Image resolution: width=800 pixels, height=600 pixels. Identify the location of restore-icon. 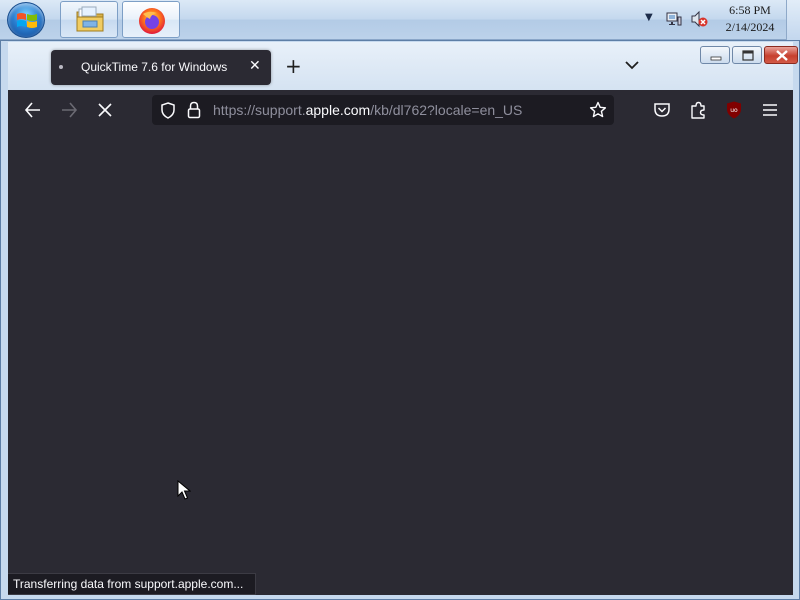
(748, 55).